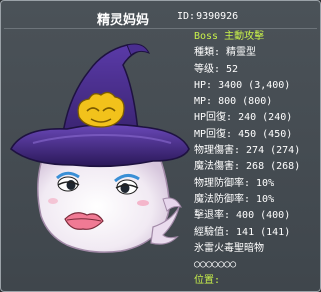 The image size is (321, 292). Describe the element at coordinates (242, 85) in the screenshot. I see `stat-hp: HP: 3400 (3,400)` at that location.